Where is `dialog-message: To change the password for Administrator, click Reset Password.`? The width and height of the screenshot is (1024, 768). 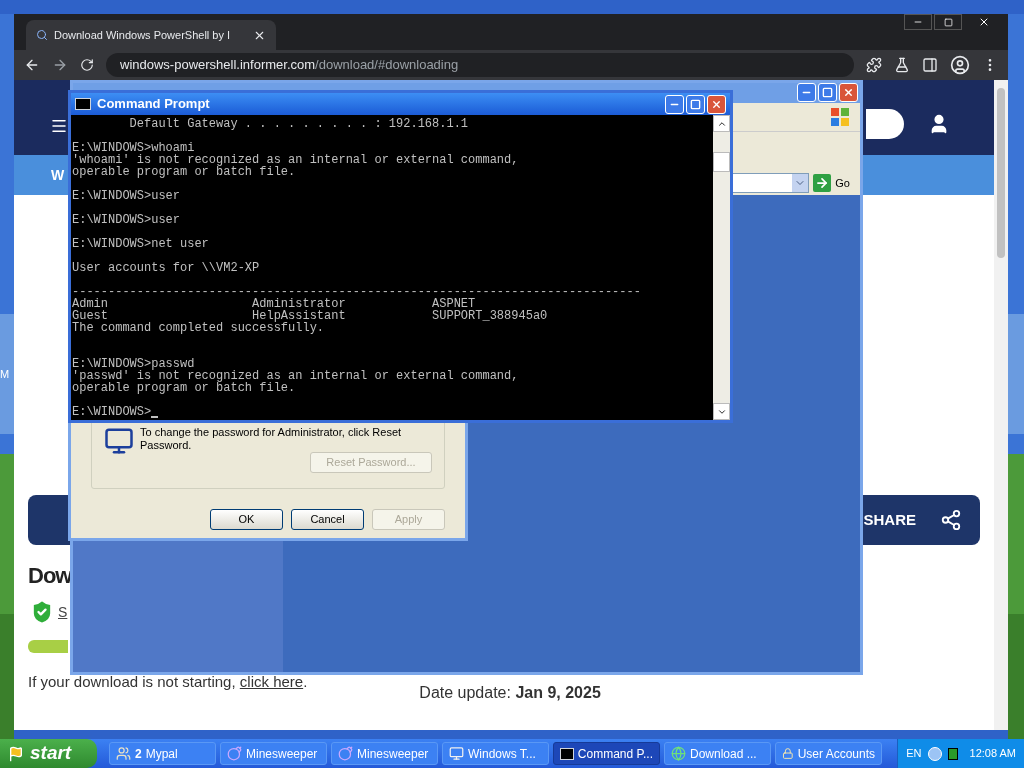
dialog-message: To change the password for Administrator, click Reset Password. is located at coordinates (271, 439).